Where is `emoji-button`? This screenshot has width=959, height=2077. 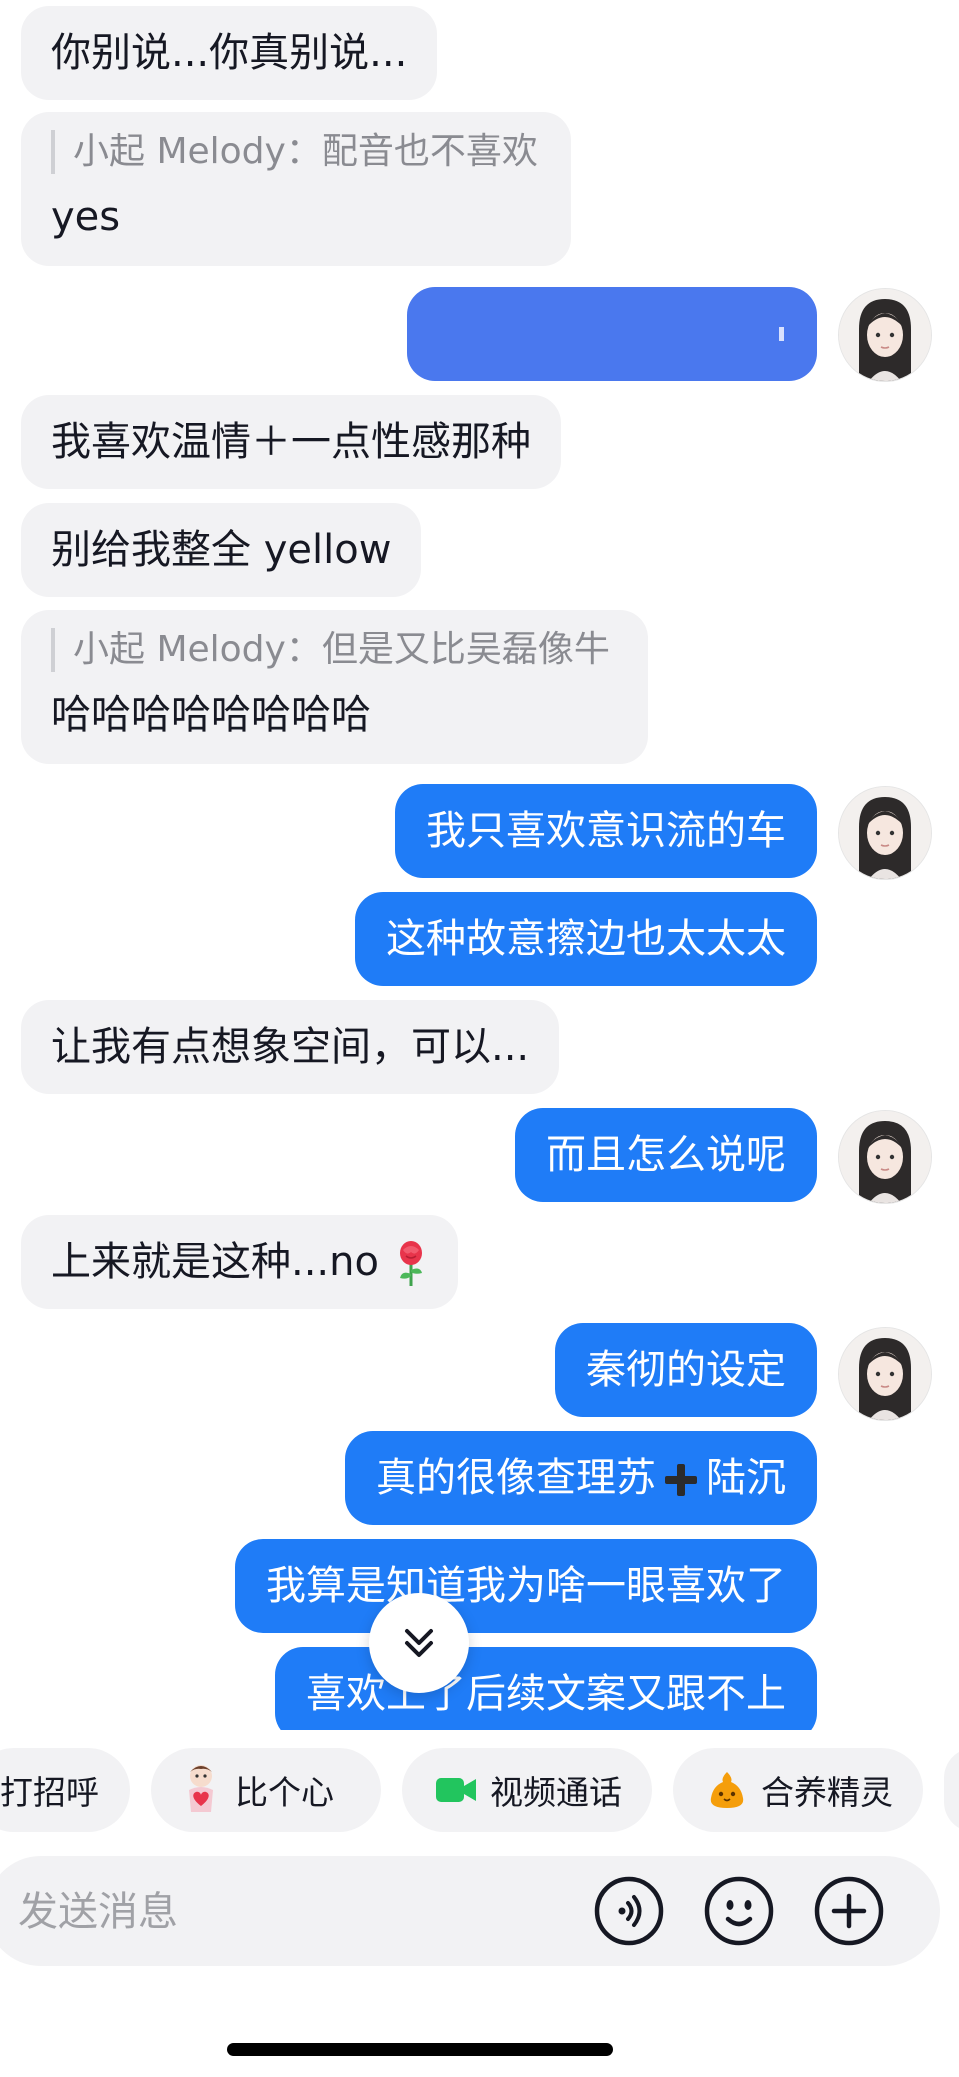 emoji-button is located at coordinates (739, 1911).